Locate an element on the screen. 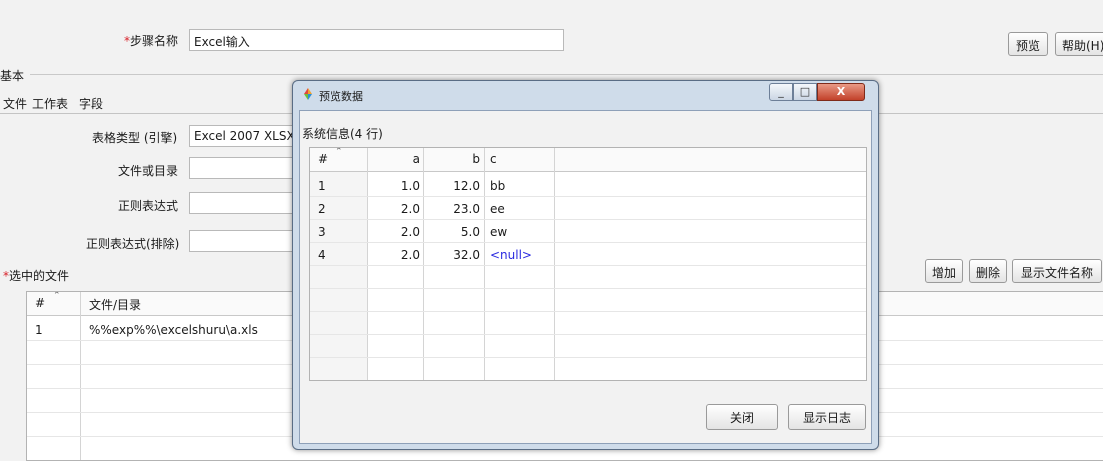 The width and height of the screenshot is (1103, 461). app-logo-icon is located at coordinates (308, 94).